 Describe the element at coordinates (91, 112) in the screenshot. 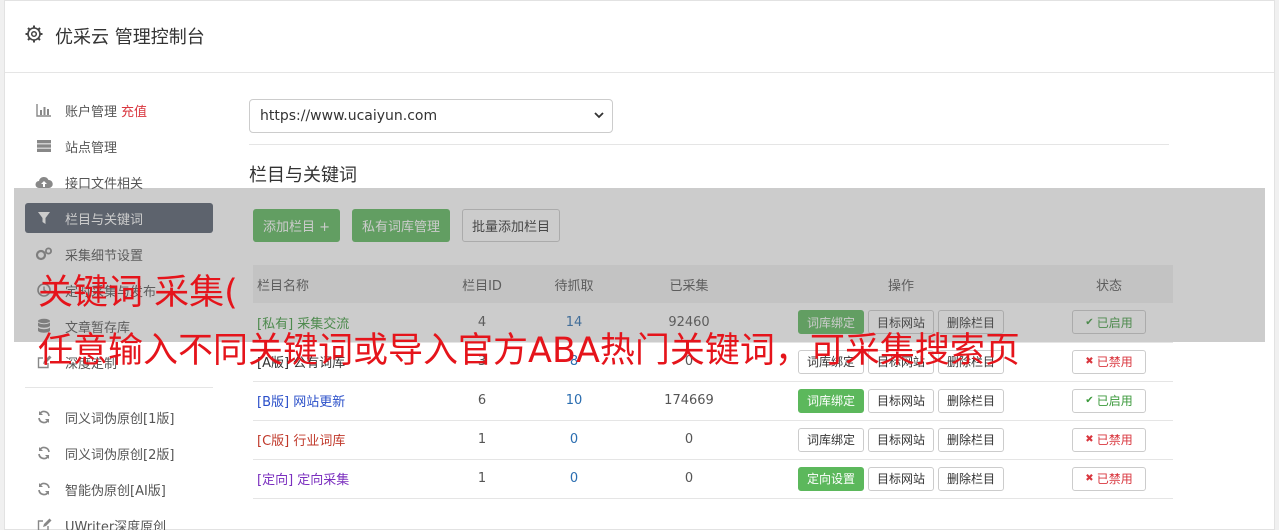

I see `sidebar-item-label: 账户管理` at that location.